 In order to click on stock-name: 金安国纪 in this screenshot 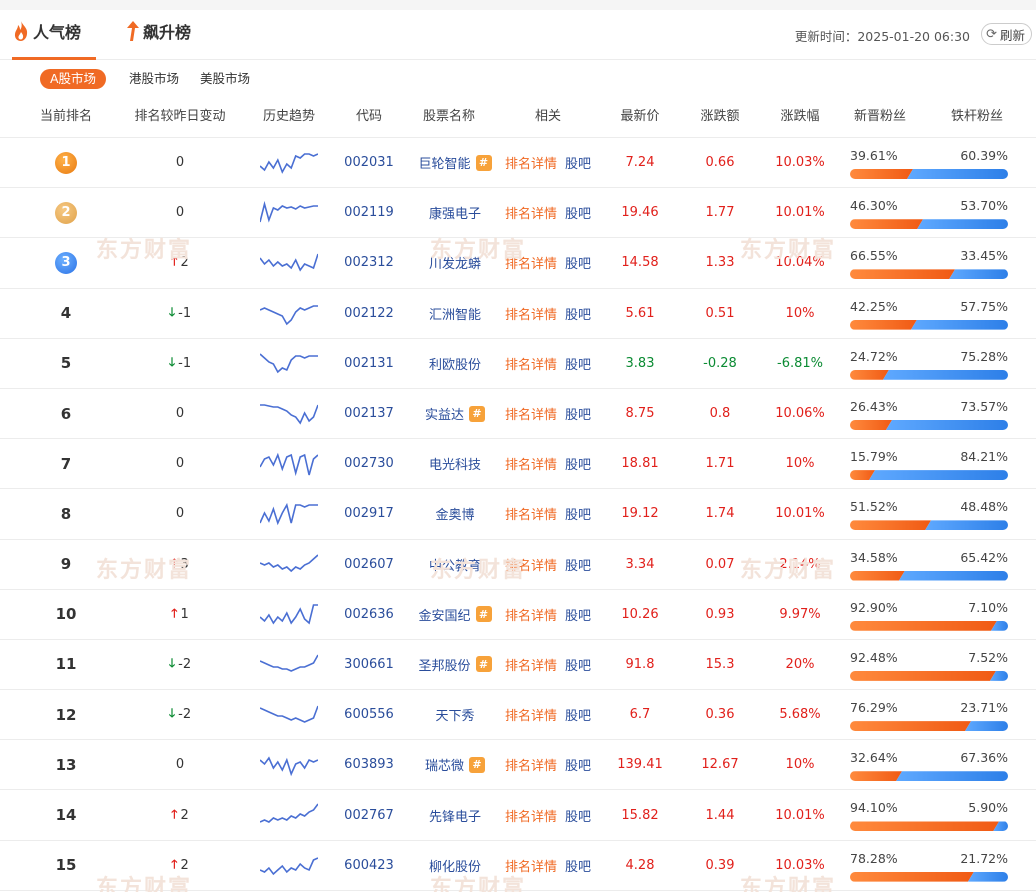, I will do `click(444, 614)`.